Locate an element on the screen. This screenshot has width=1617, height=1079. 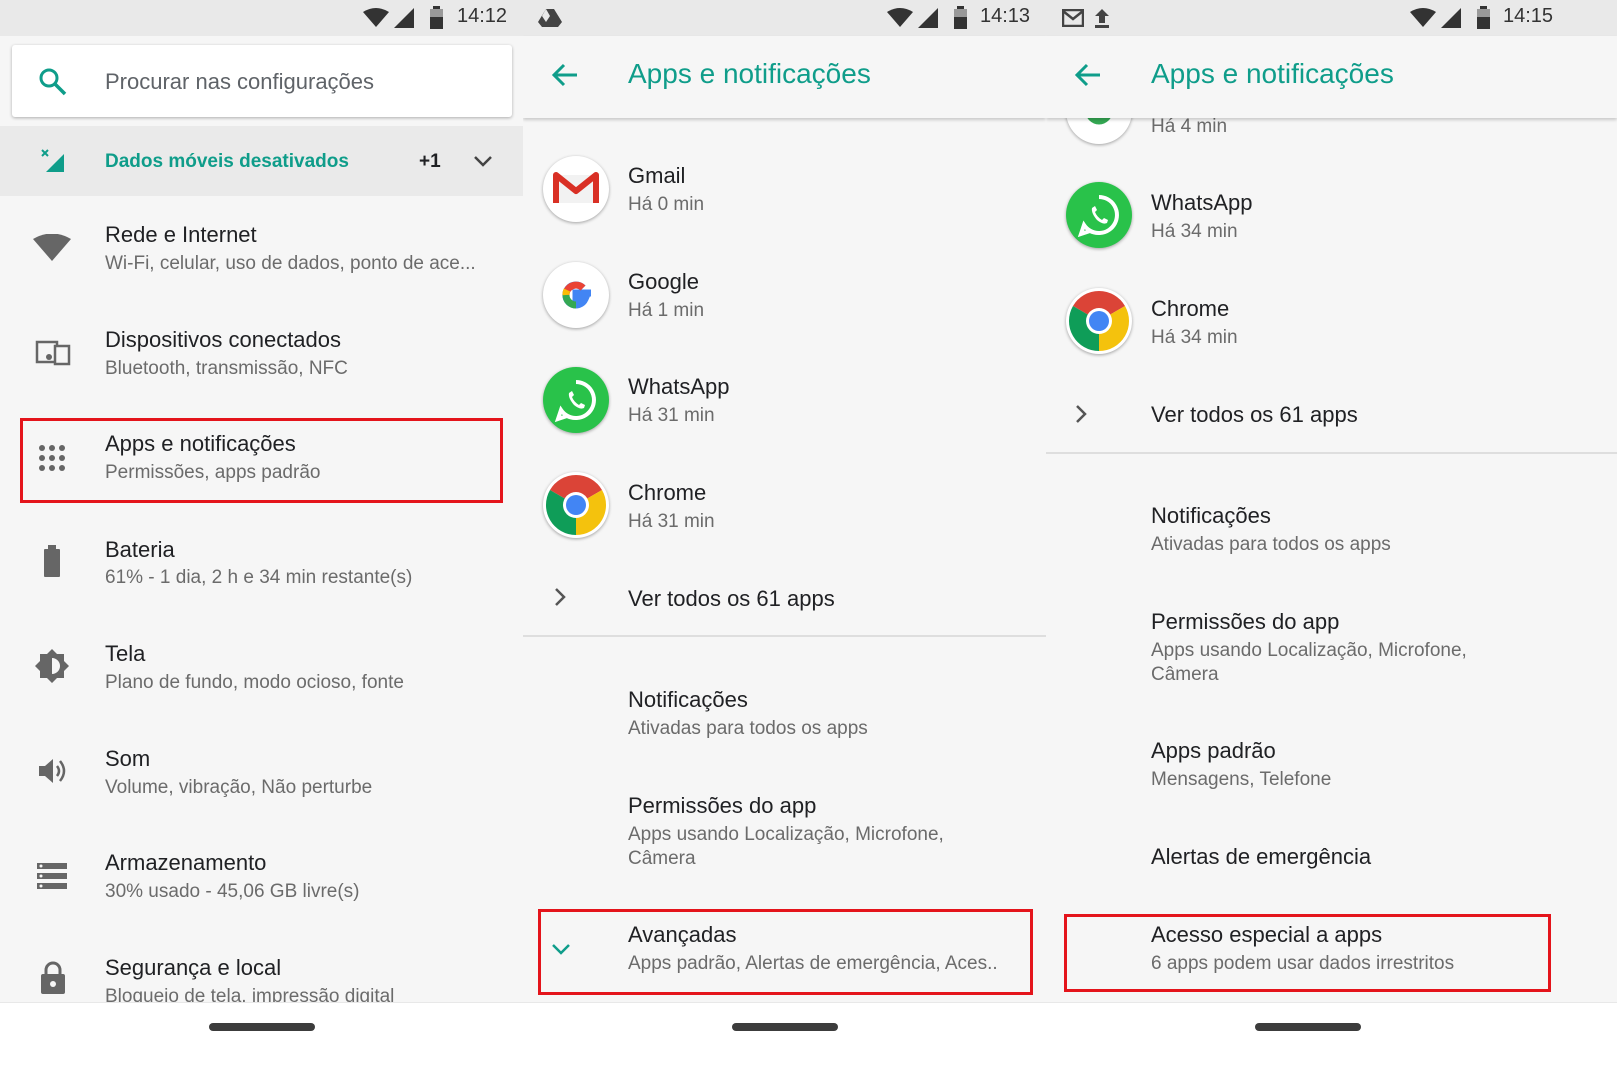
status-time: 14:13 is located at coordinates (1005, 16).